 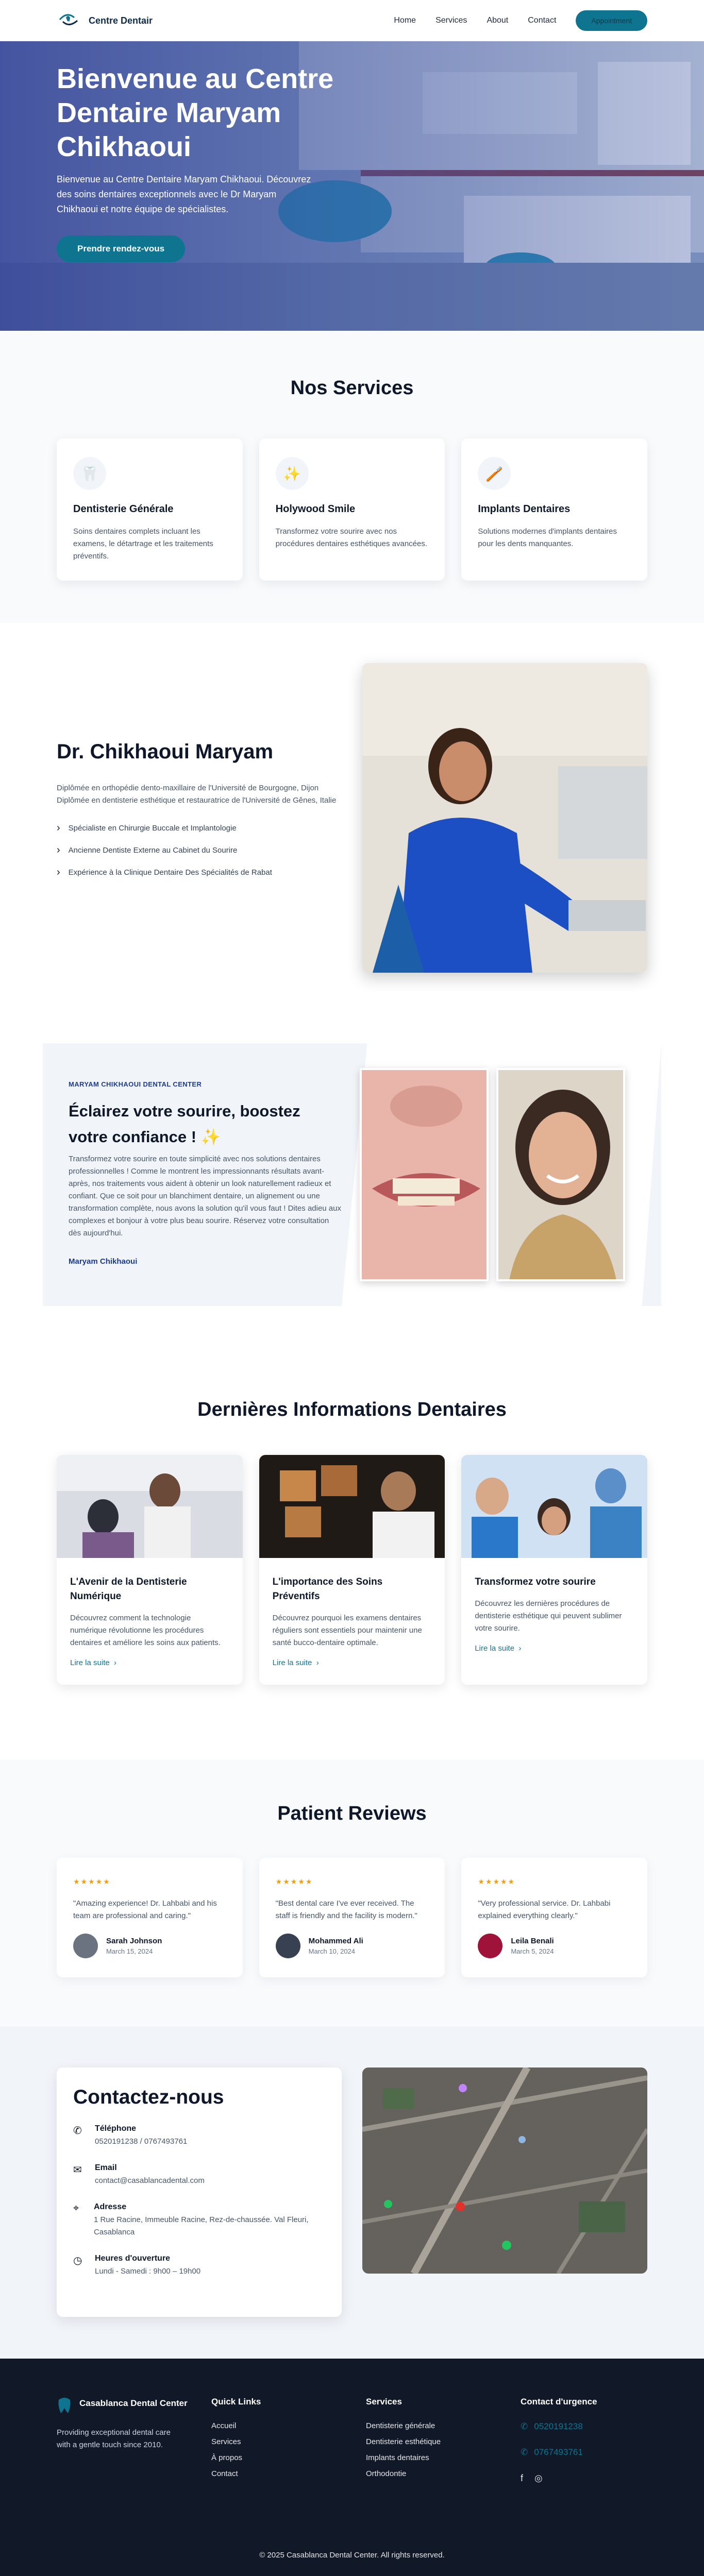 What do you see at coordinates (236, 2401) in the screenshot?
I see `quick-links-title: Quick Links` at bounding box center [236, 2401].